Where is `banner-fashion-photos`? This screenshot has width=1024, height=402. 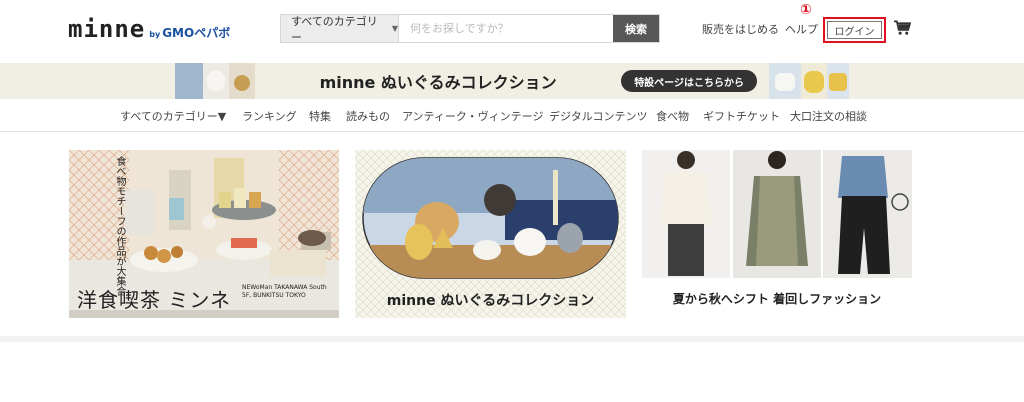
banner-fashion-photos is located at coordinates (777, 214).